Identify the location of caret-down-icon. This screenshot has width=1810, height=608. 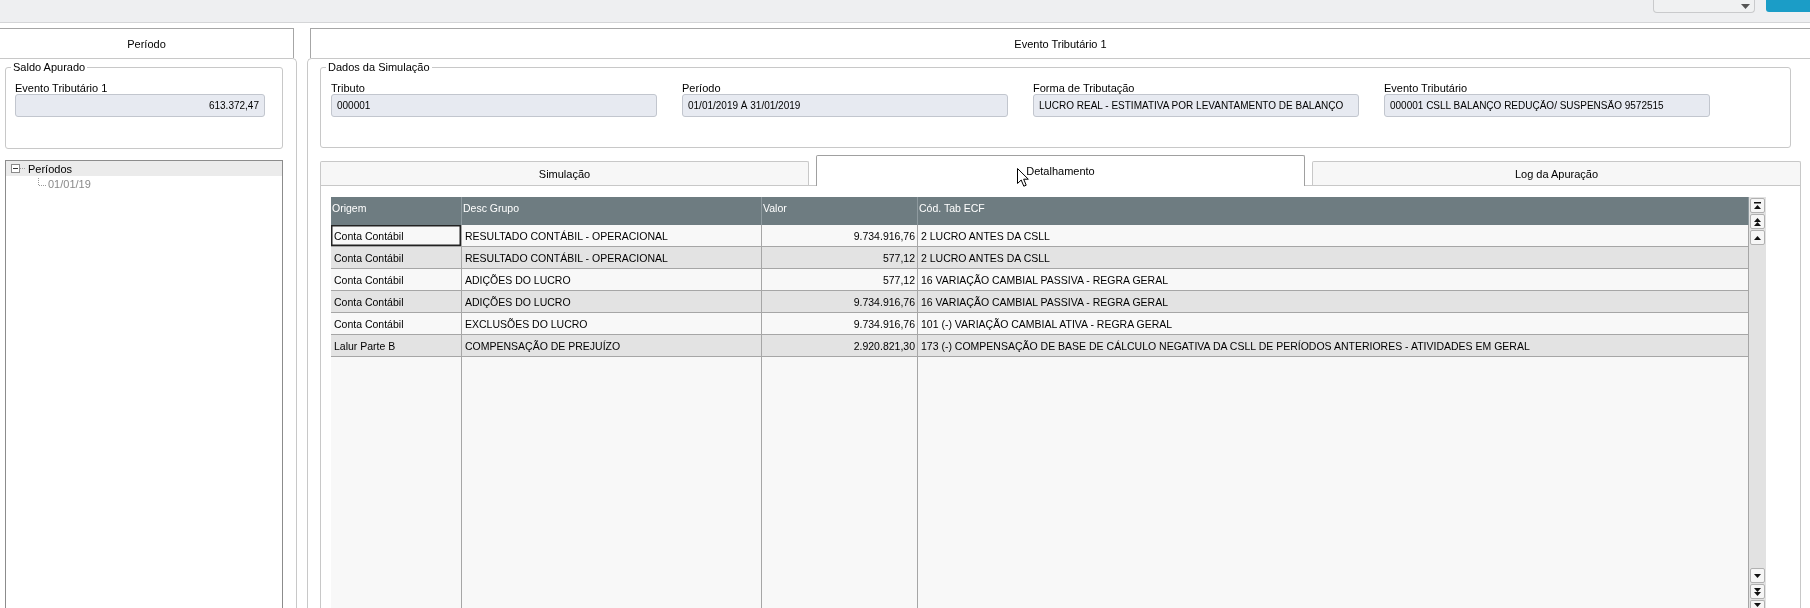
(1745, 6).